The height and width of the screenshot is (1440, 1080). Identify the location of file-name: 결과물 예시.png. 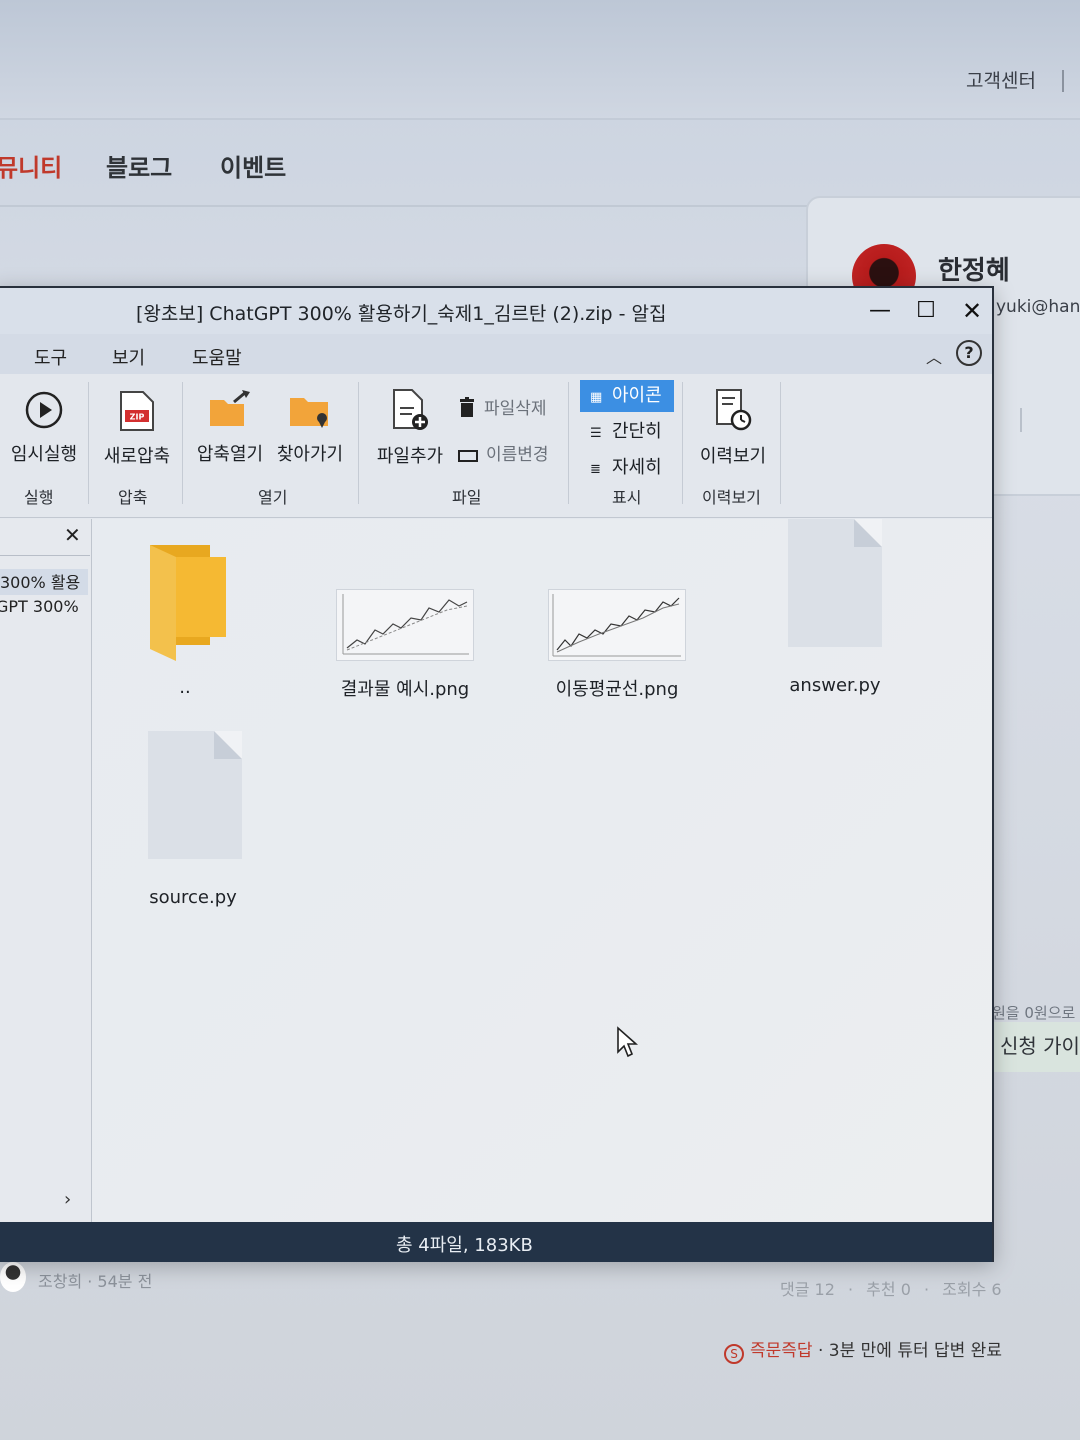
(405, 689).